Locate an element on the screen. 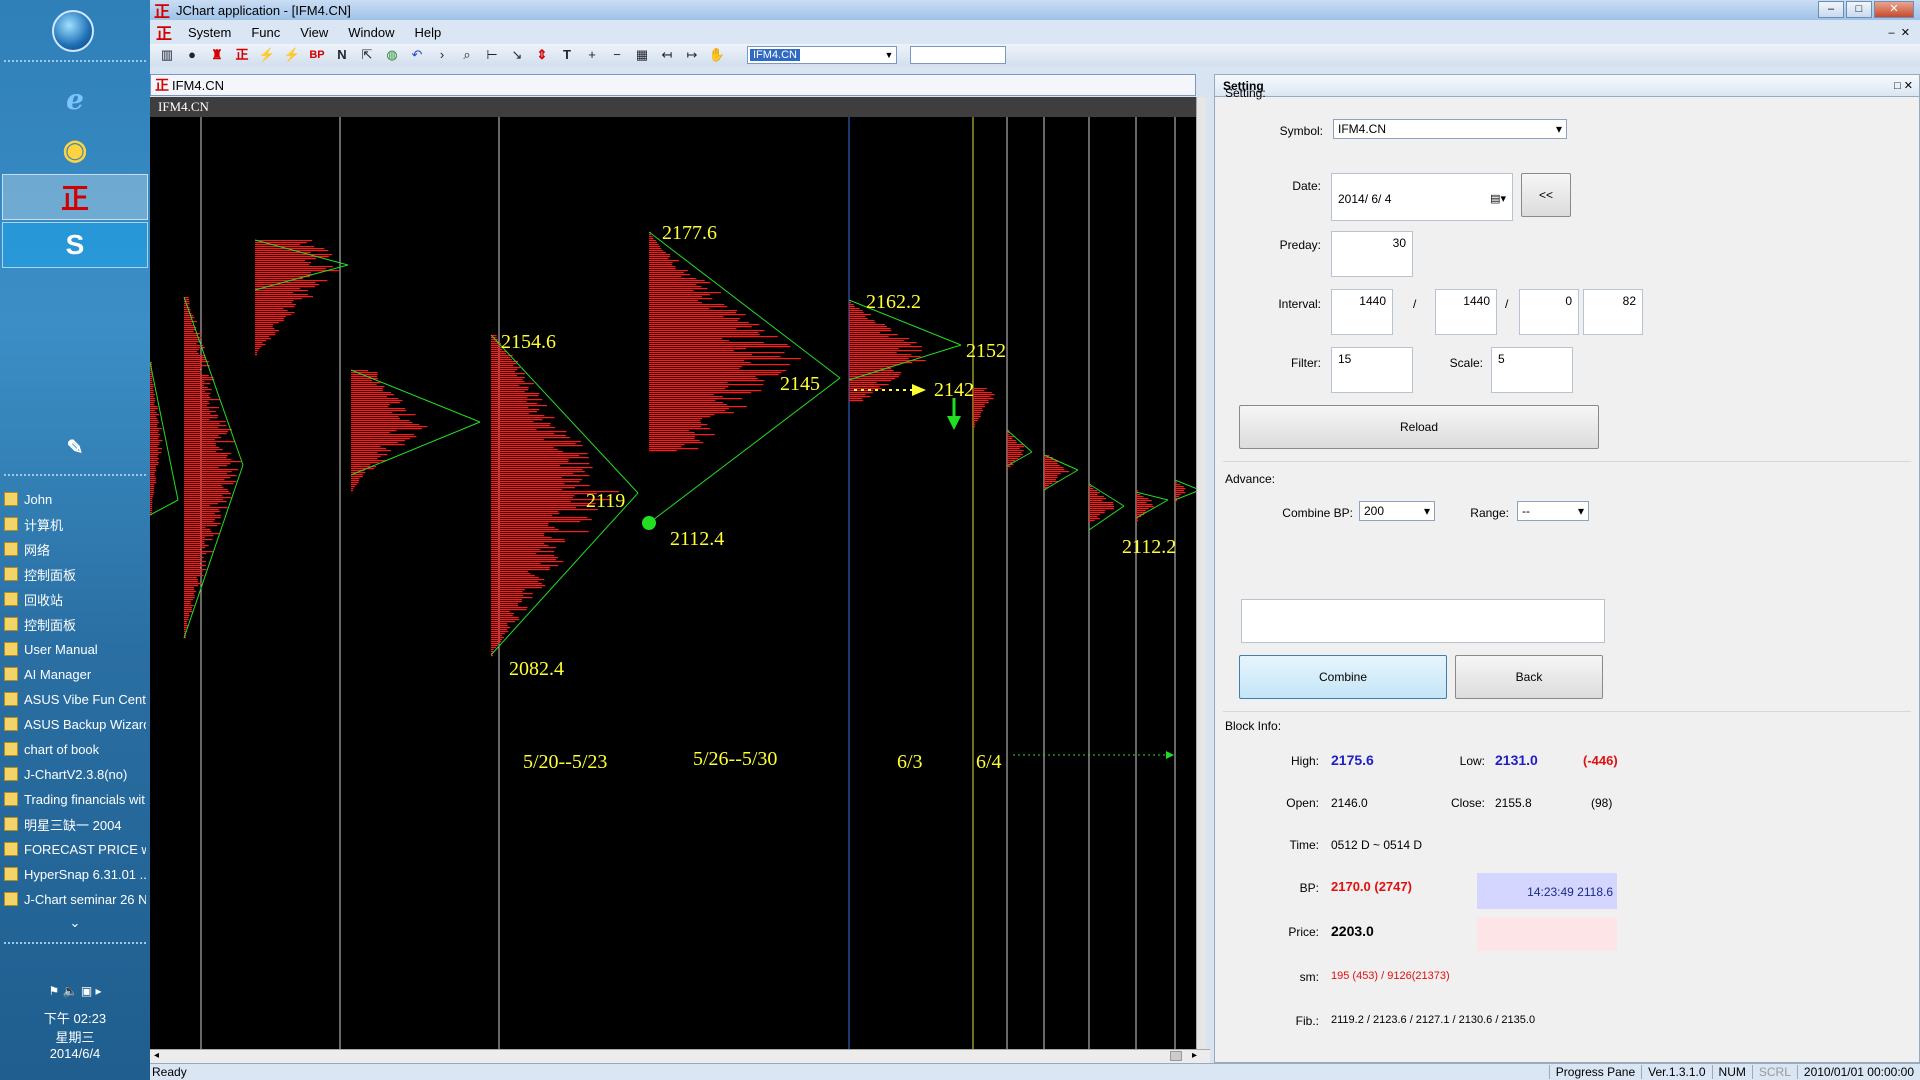 The height and width of the screenshot is (1080, 1920). menu-window: Window is located at coordinates (371, 32).